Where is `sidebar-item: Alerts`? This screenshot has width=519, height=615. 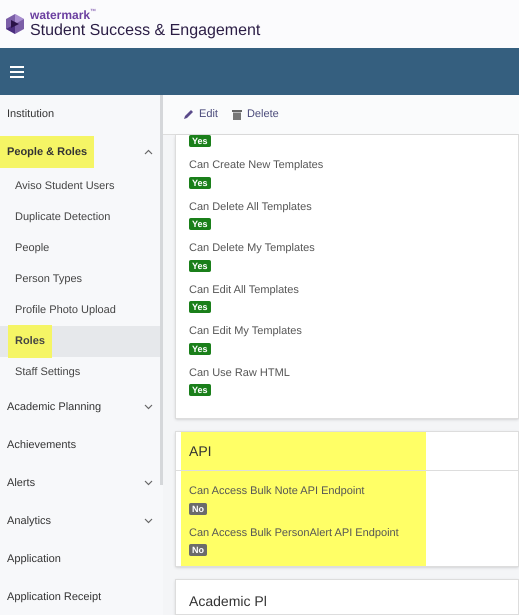 sidebar-item: Alerts is located at coordinates (81, 483).